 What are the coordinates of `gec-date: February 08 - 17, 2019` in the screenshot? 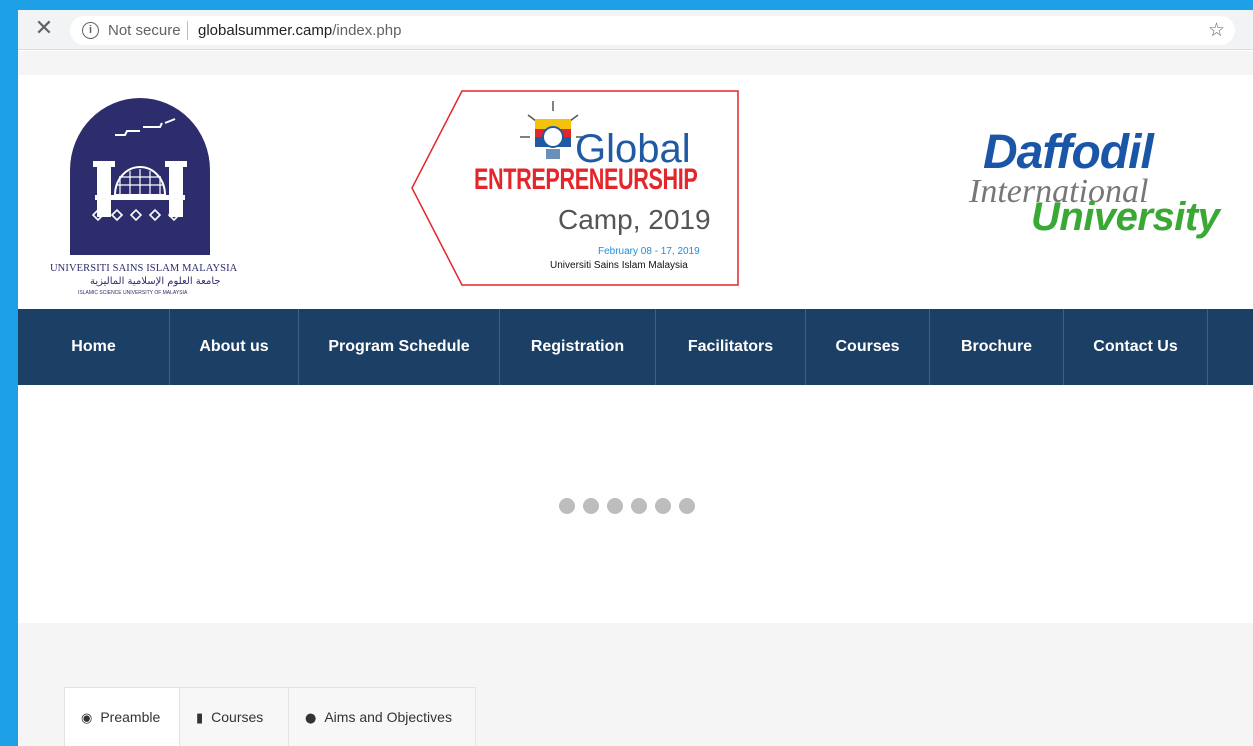 It's located at (649, 251).